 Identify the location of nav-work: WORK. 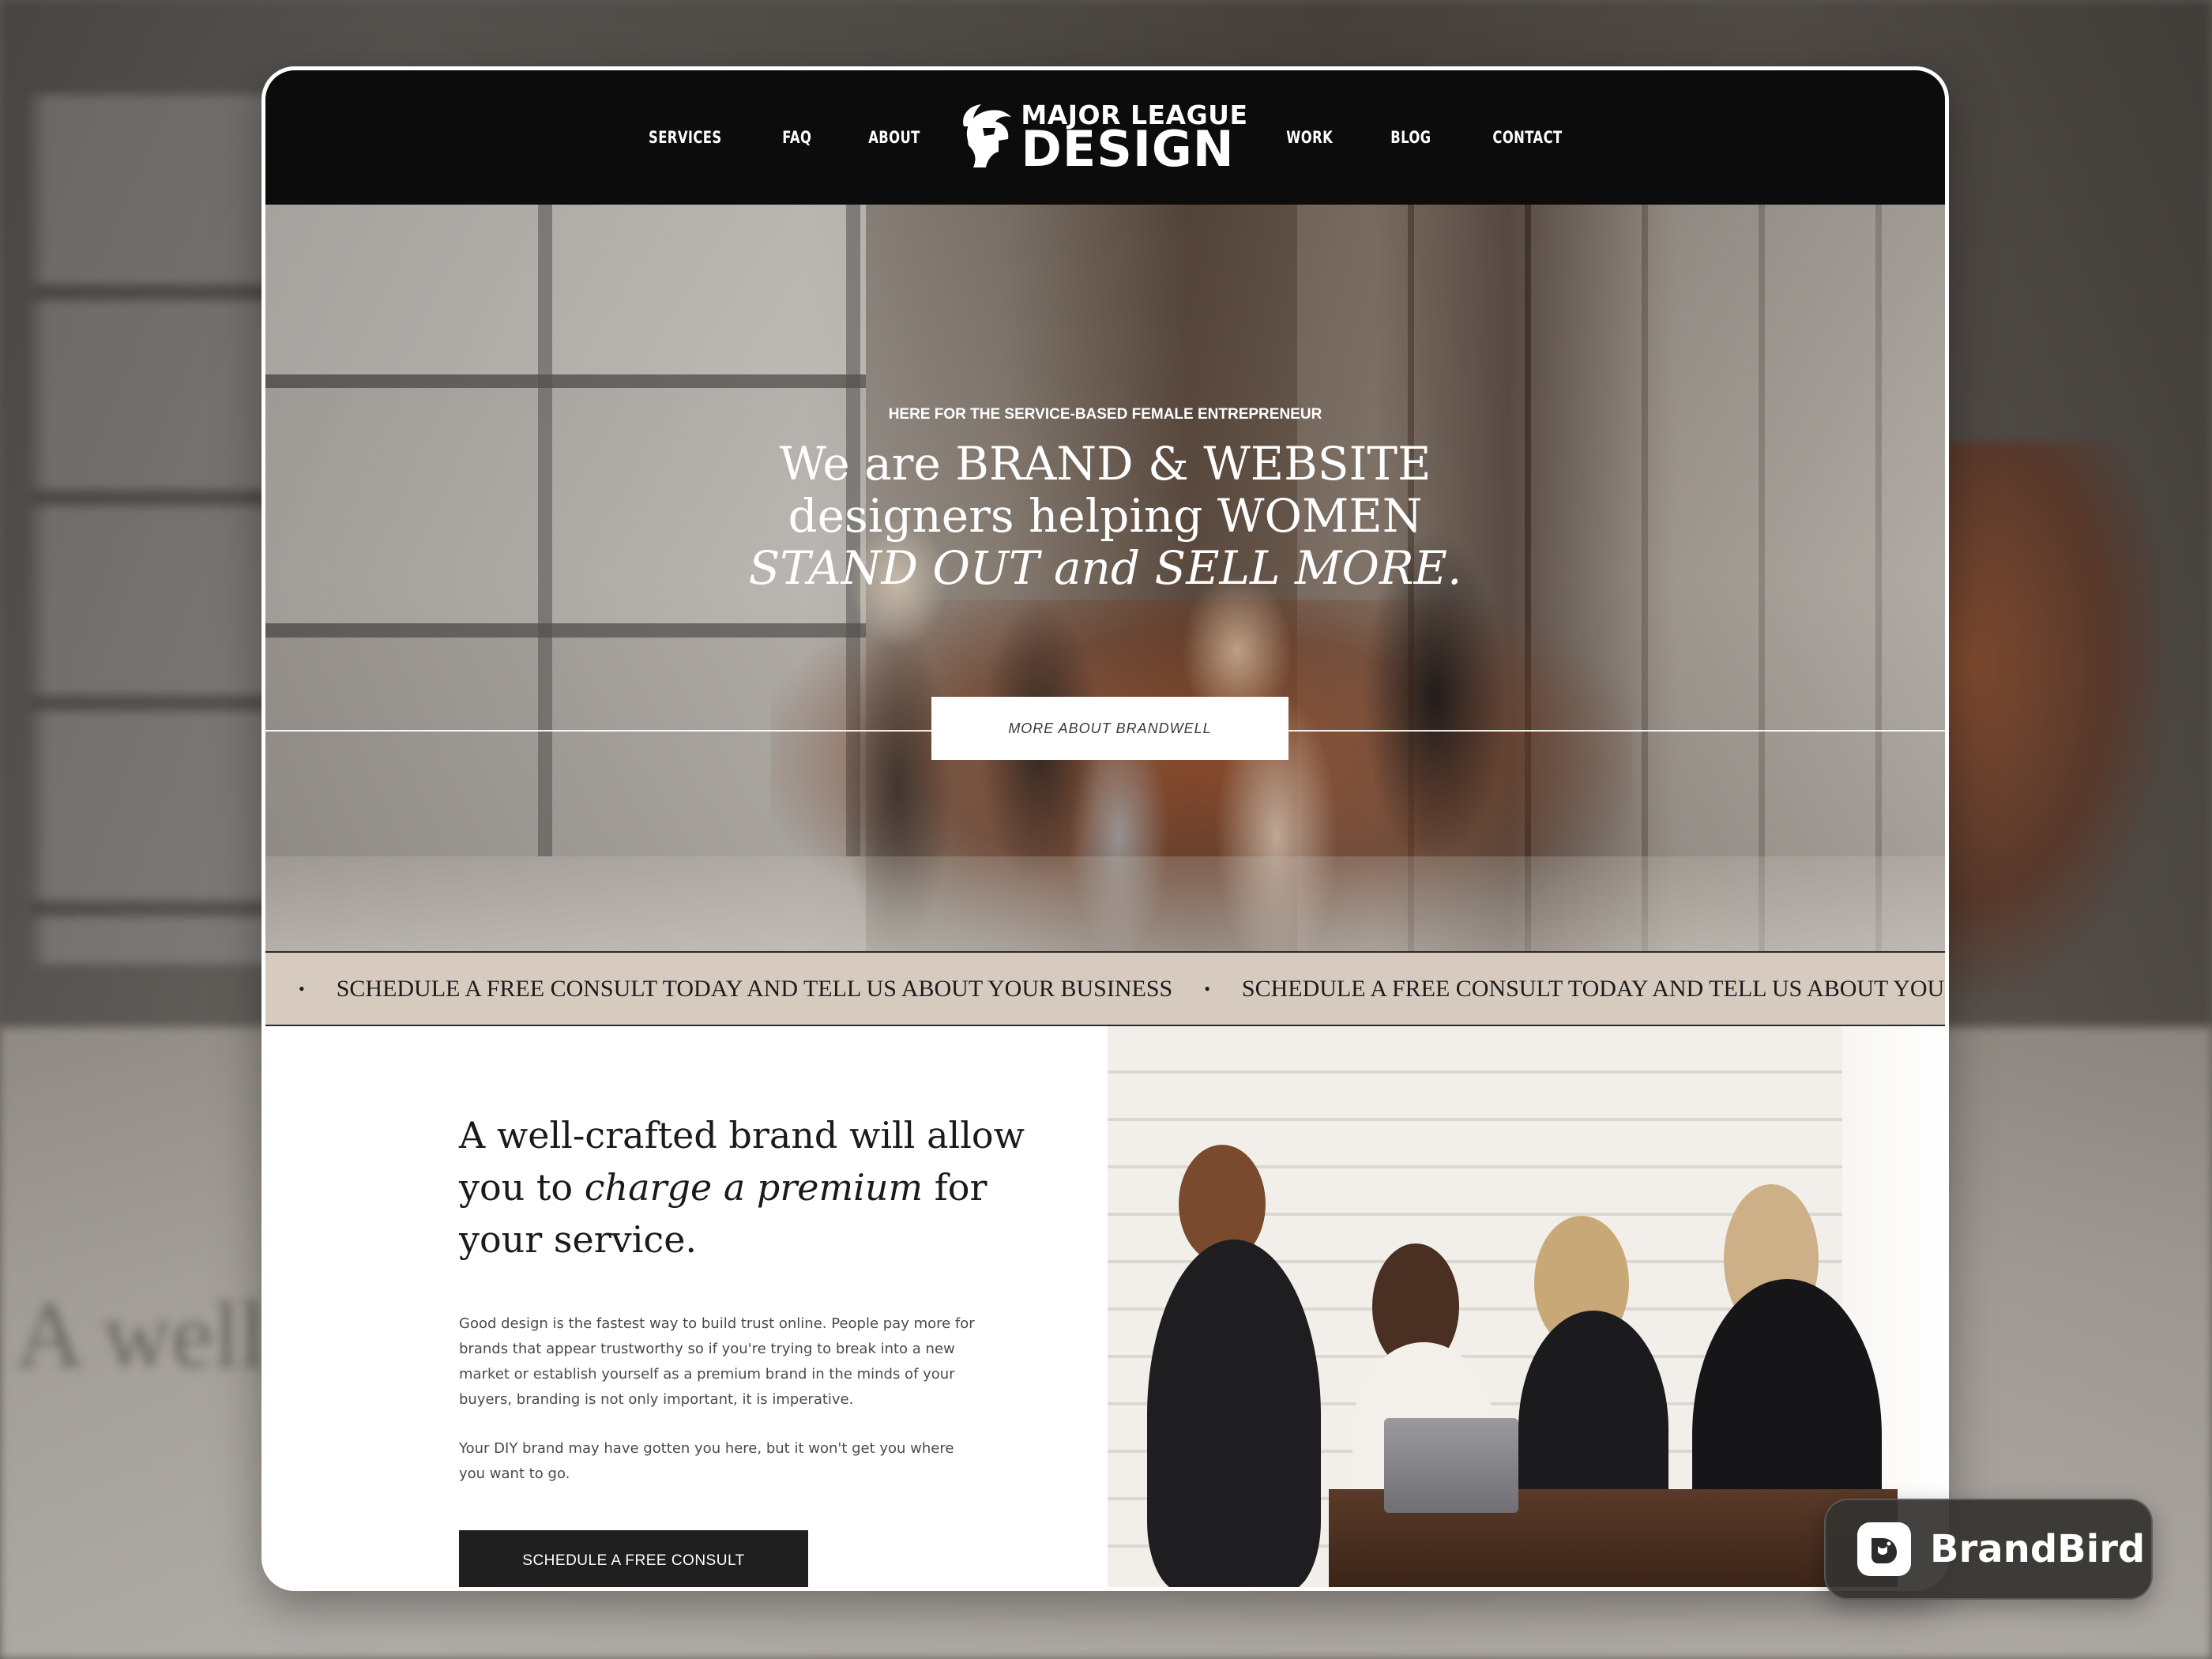
(1309, 138).